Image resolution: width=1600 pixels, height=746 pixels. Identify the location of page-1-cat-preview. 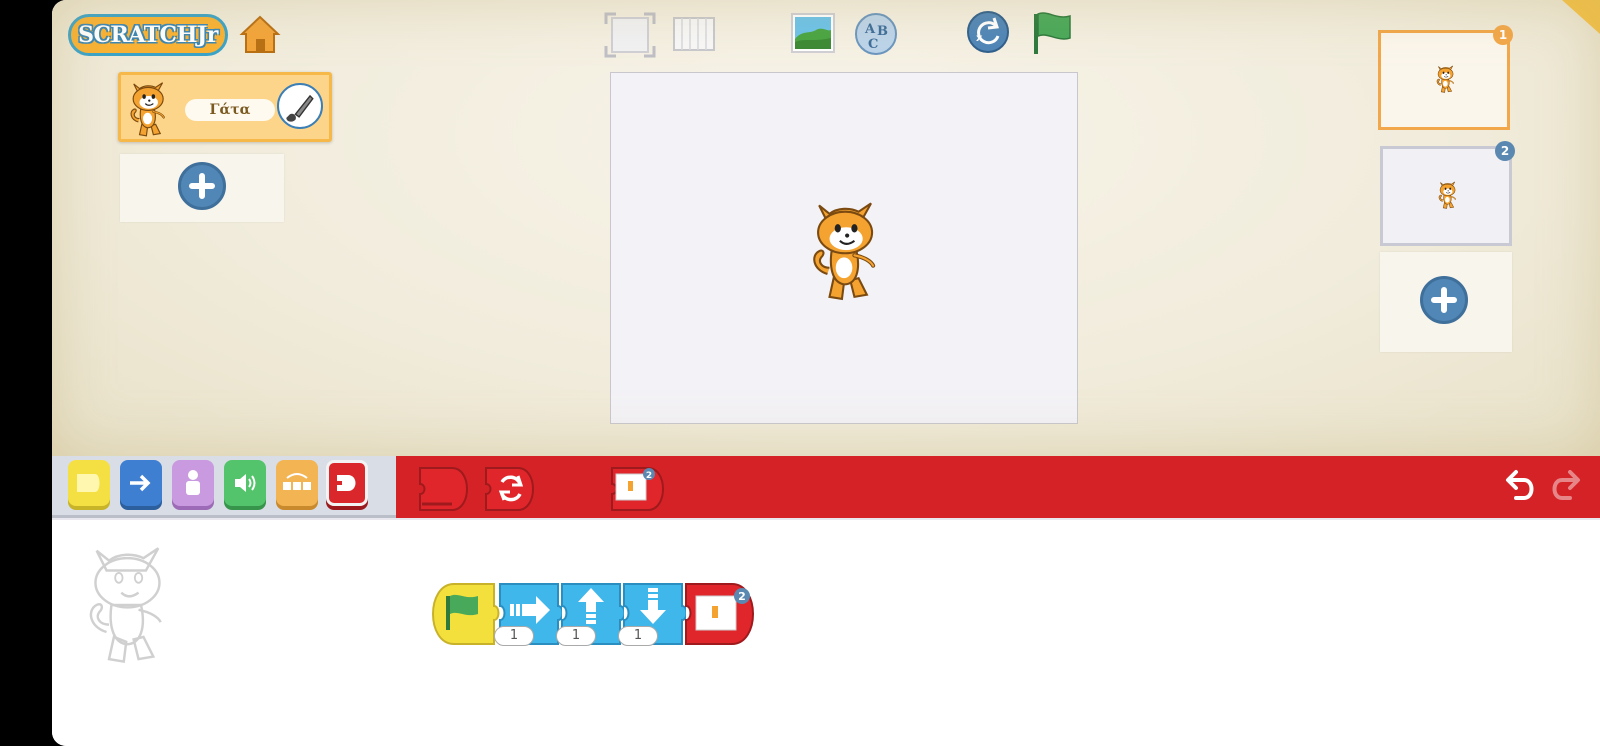
(1445, 79).